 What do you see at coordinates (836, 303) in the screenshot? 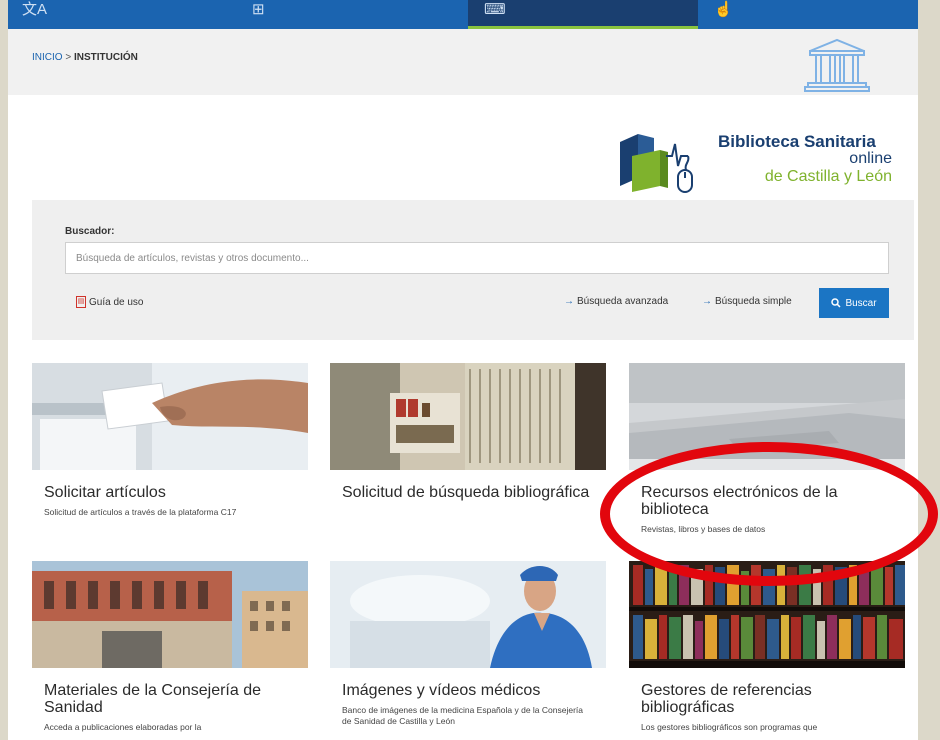
I see `search-icon` at bounding box center [836, 303].